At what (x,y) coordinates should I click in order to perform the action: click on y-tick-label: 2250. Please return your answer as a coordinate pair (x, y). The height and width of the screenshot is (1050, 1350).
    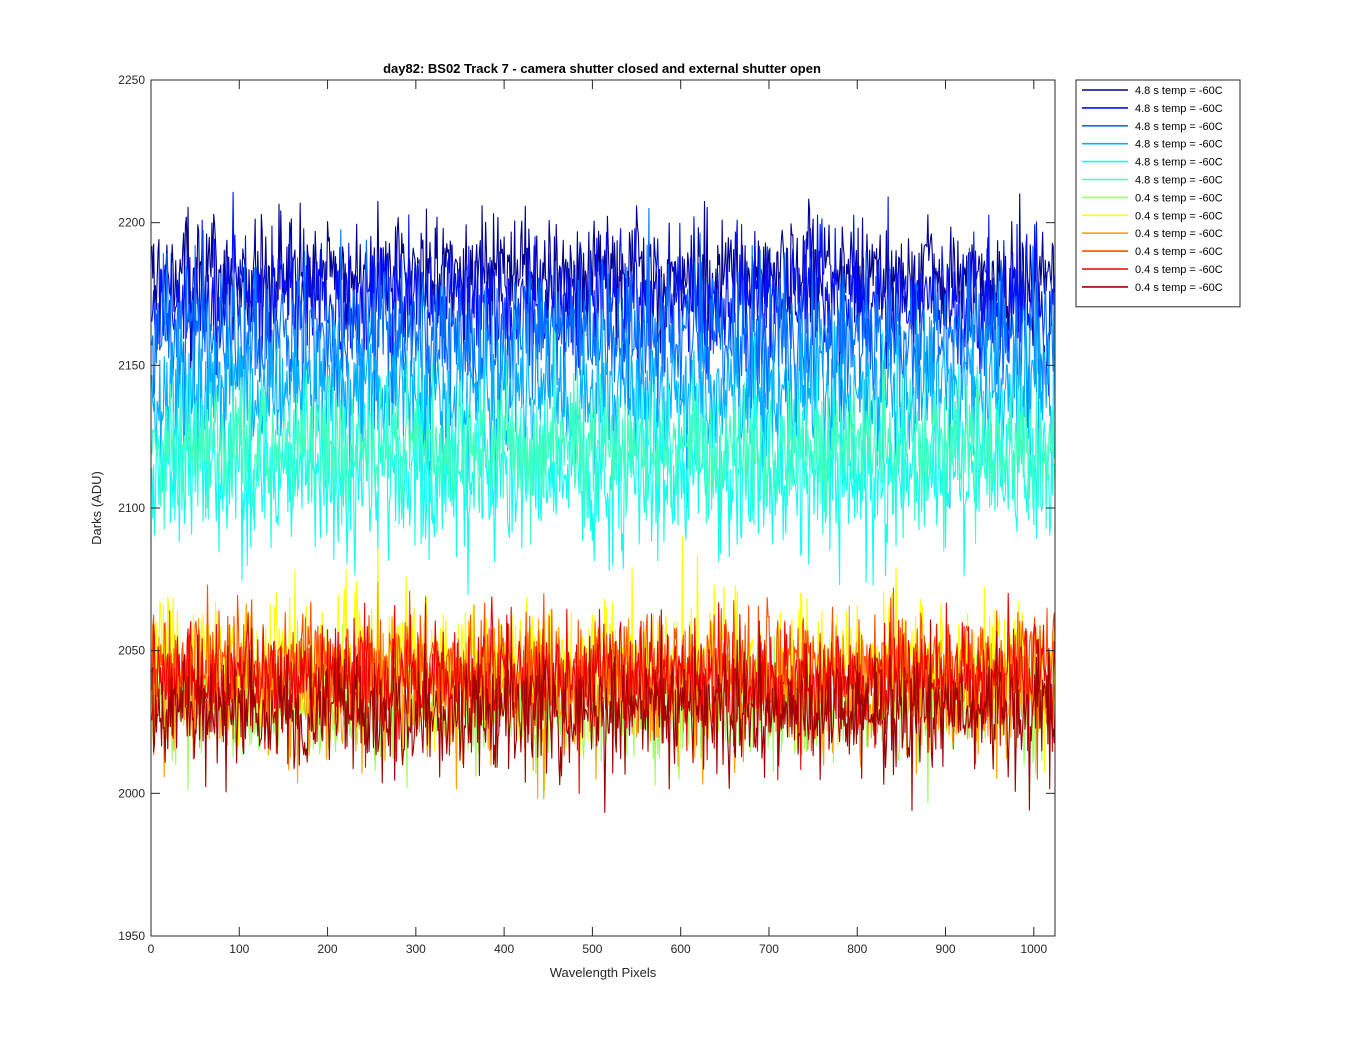
    Looking at the image, I should click on (131, 80).